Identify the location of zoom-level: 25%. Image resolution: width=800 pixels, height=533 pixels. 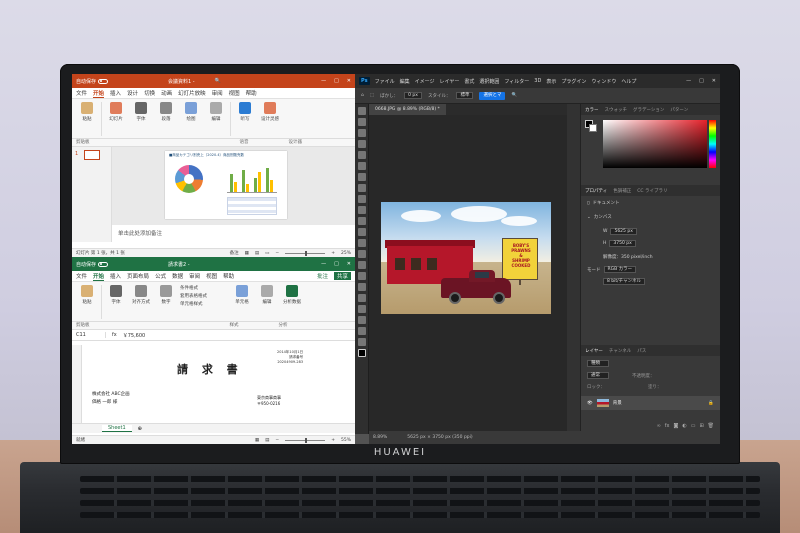
(346, 253).